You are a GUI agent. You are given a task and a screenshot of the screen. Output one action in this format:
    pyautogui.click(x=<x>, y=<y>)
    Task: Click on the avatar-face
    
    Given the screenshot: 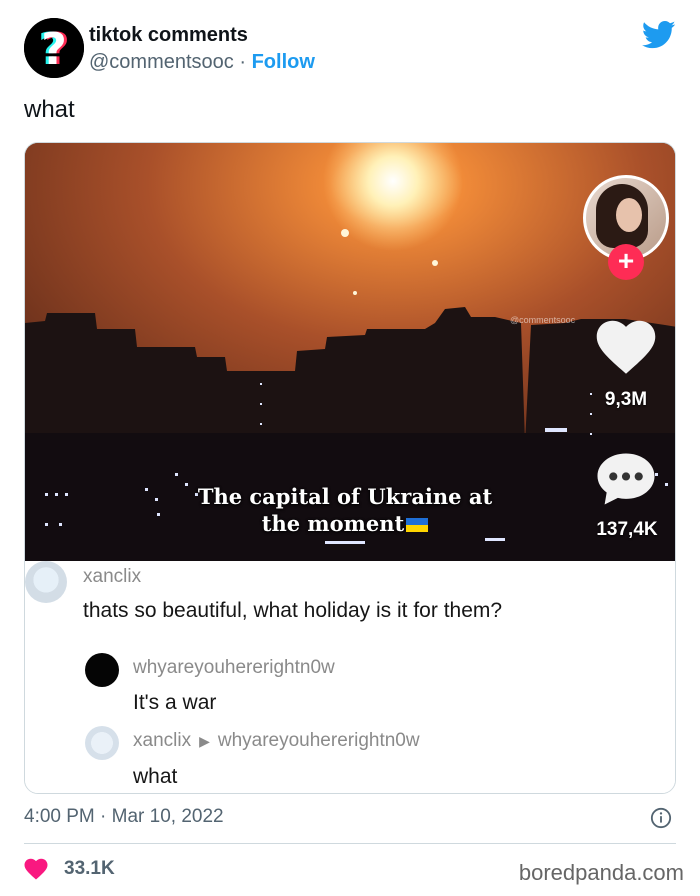 What is the action you would take?
    pyautogui.click(x=629, y=215)
    